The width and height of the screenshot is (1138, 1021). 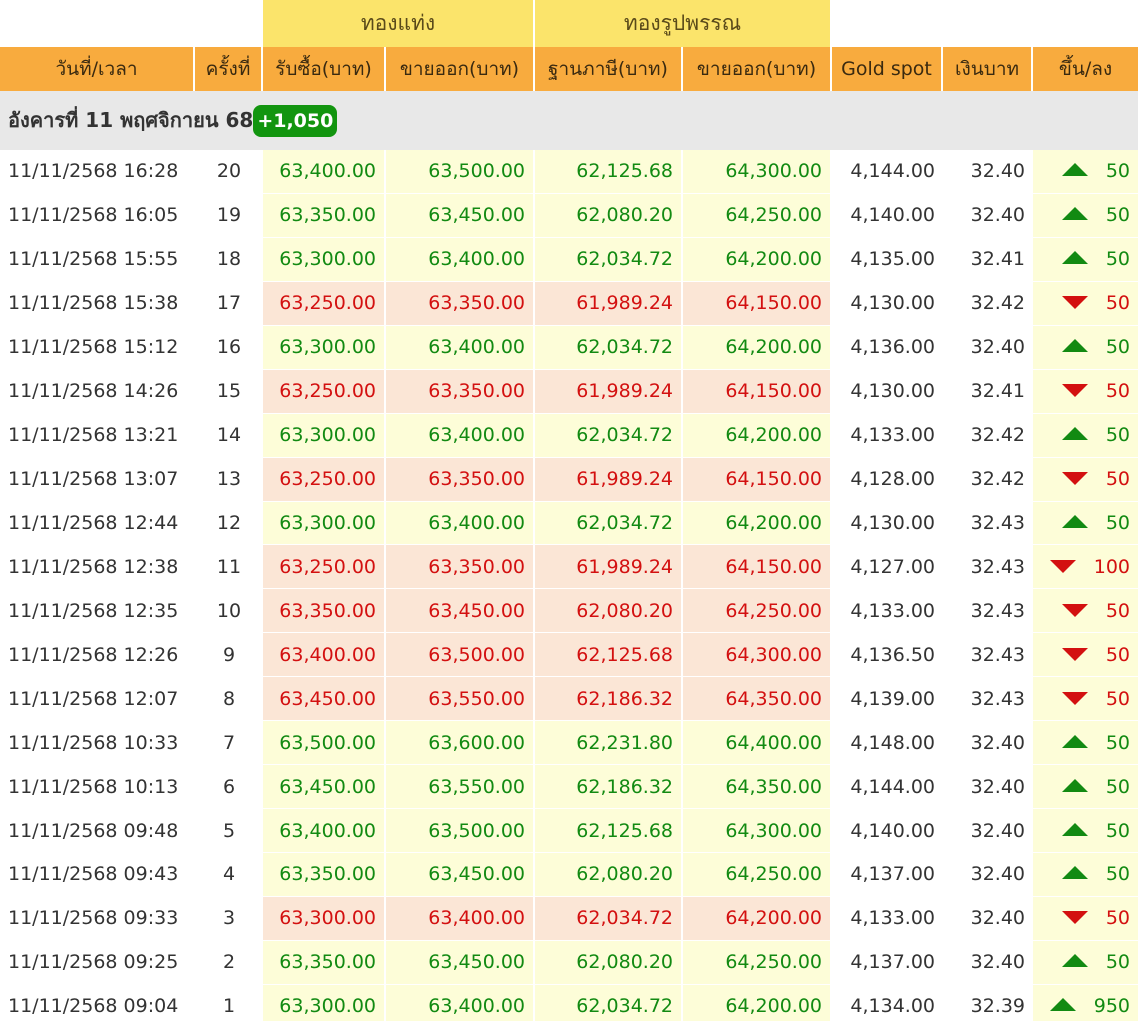 What do you see at coordinates (295, 121) in the screenshot?
I see `day-change-badge: +1,050` at bounding box center [295, 121].